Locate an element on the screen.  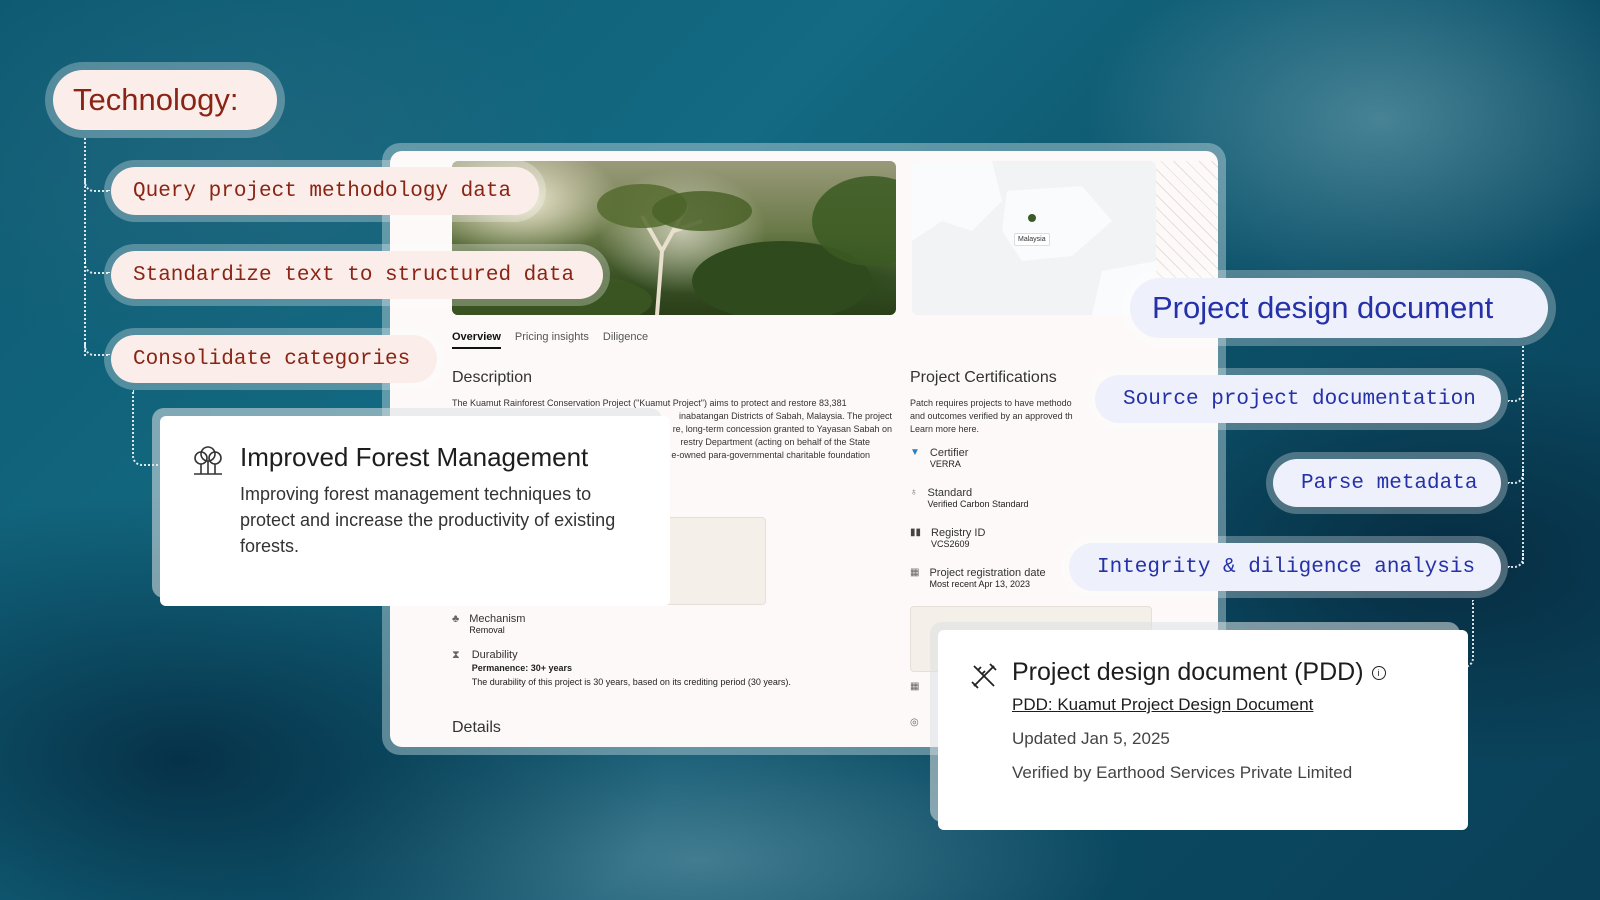
pdd-heading-frame: Project design document is located at coordinates (1339, 308).